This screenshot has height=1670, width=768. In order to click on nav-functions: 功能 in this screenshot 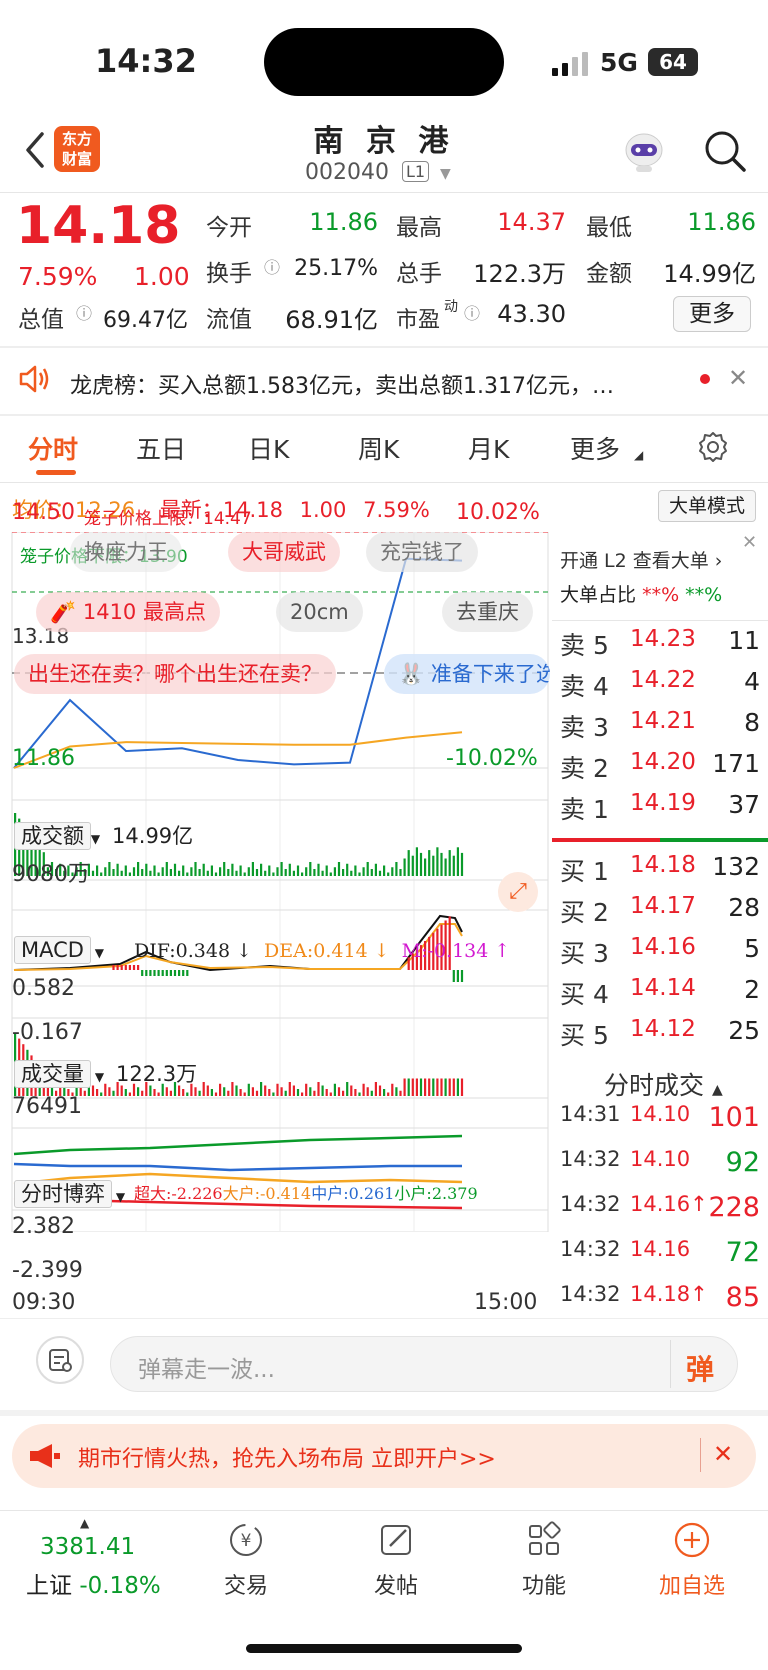, I will do `click(544, 1560)`.